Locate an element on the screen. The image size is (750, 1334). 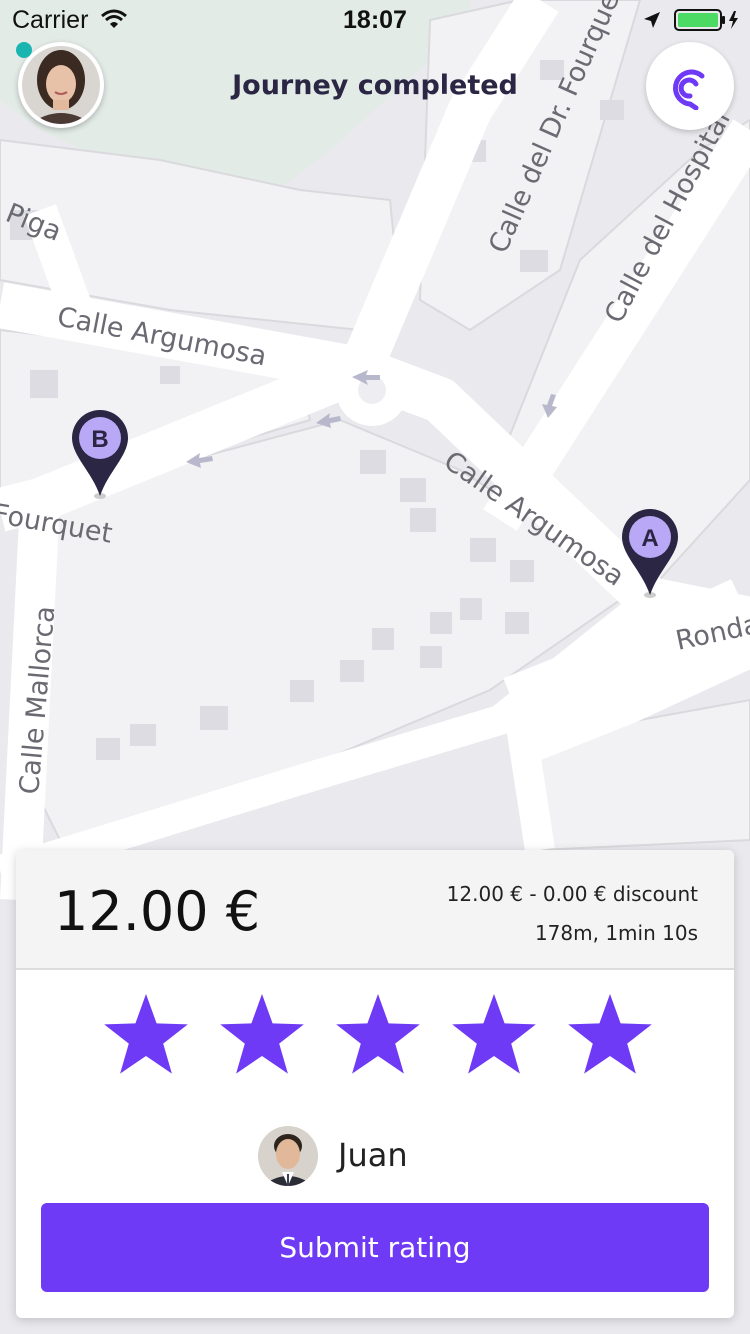
total-price: 12.00 € is located at coordinates (157, 911).